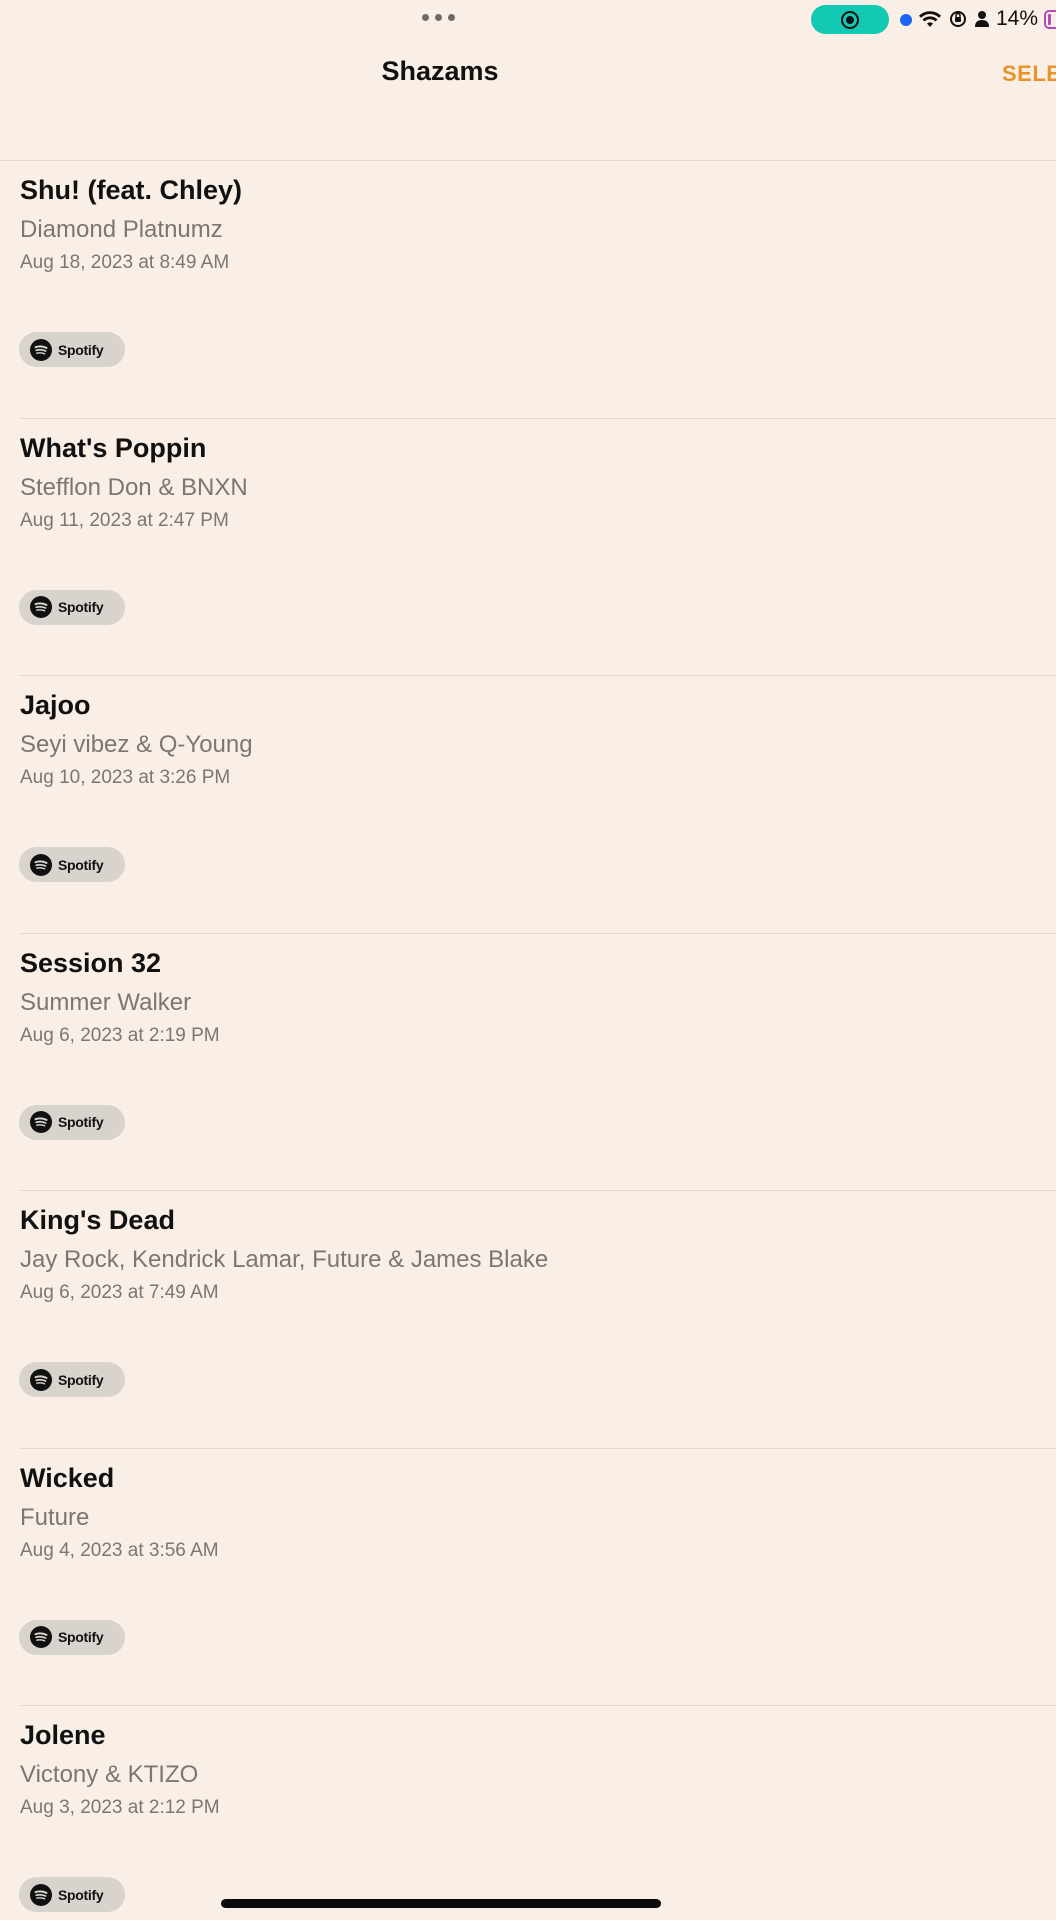 This screenshot has width=1056, height=1920. I want to click on screen-recording-indicator, so click(850, 19).